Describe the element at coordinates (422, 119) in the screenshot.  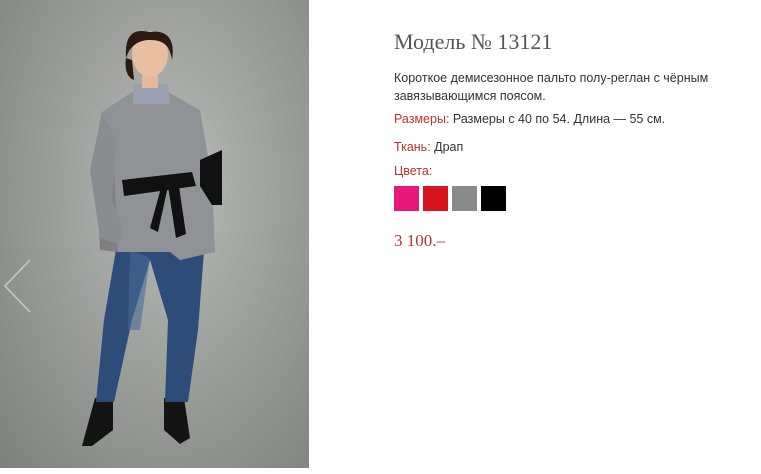
I see `sizes-label: Размеры:` at that location.